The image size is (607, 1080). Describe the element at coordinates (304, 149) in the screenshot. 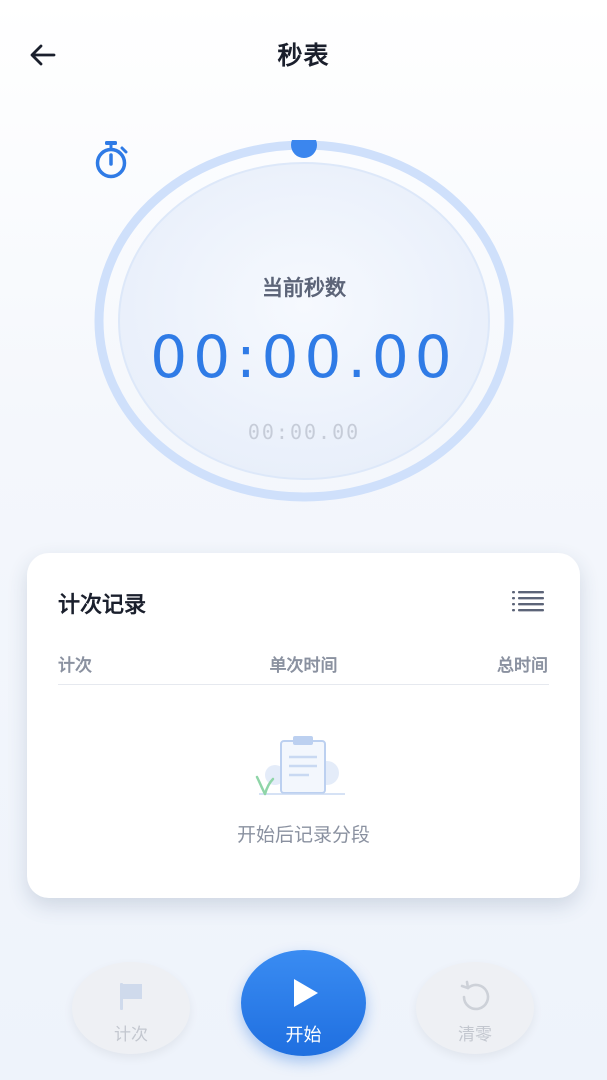

I see `progress-knob` at that location.